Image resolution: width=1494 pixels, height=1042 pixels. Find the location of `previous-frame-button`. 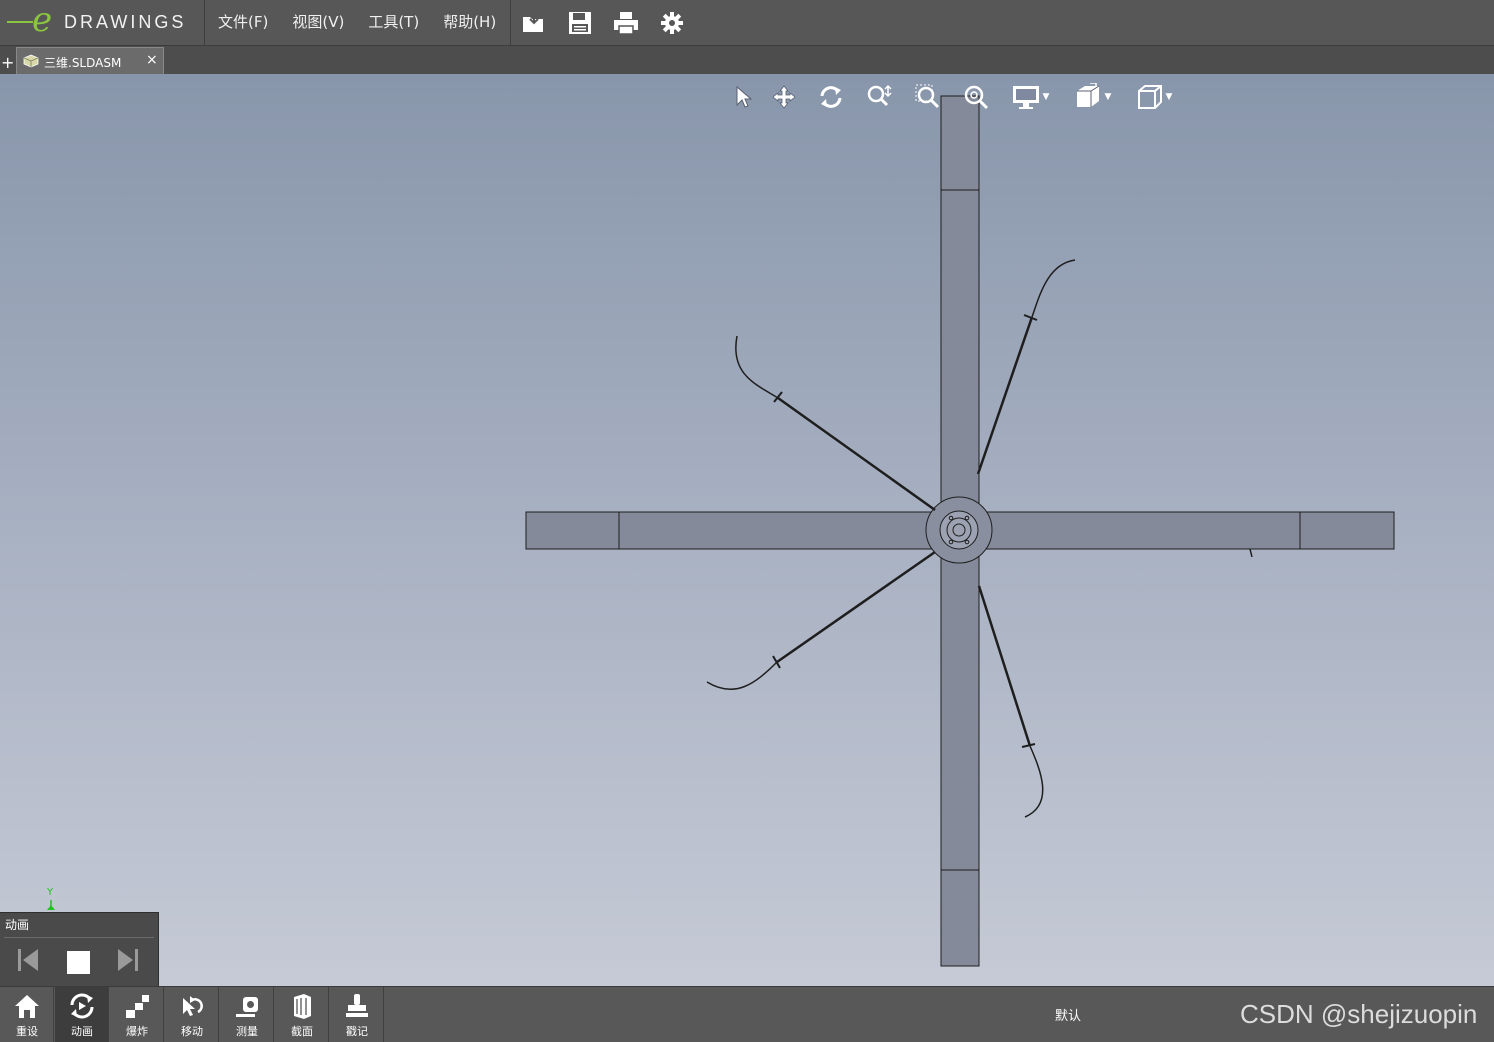

previous-frame-button is located at coordinates (28, 962).